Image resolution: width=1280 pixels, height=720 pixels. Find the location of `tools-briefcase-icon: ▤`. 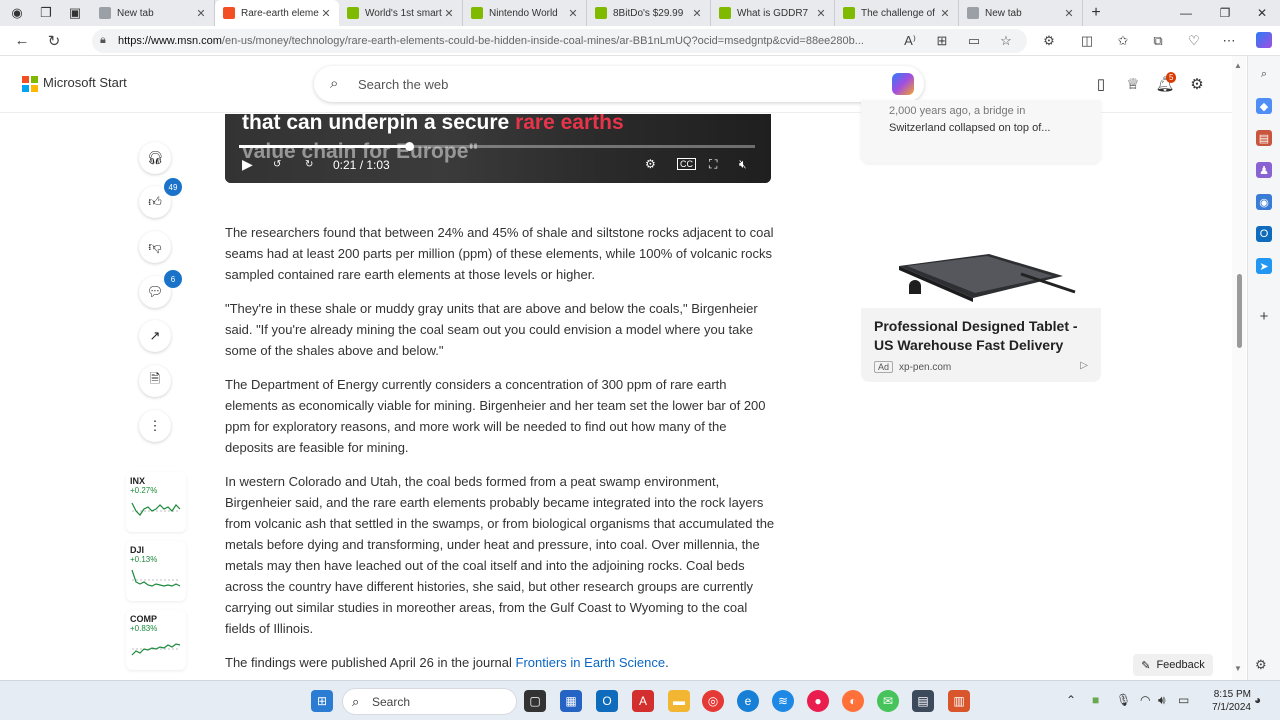

tools-briefcase-icon: ▤ is located at coordinates (1264, 138).